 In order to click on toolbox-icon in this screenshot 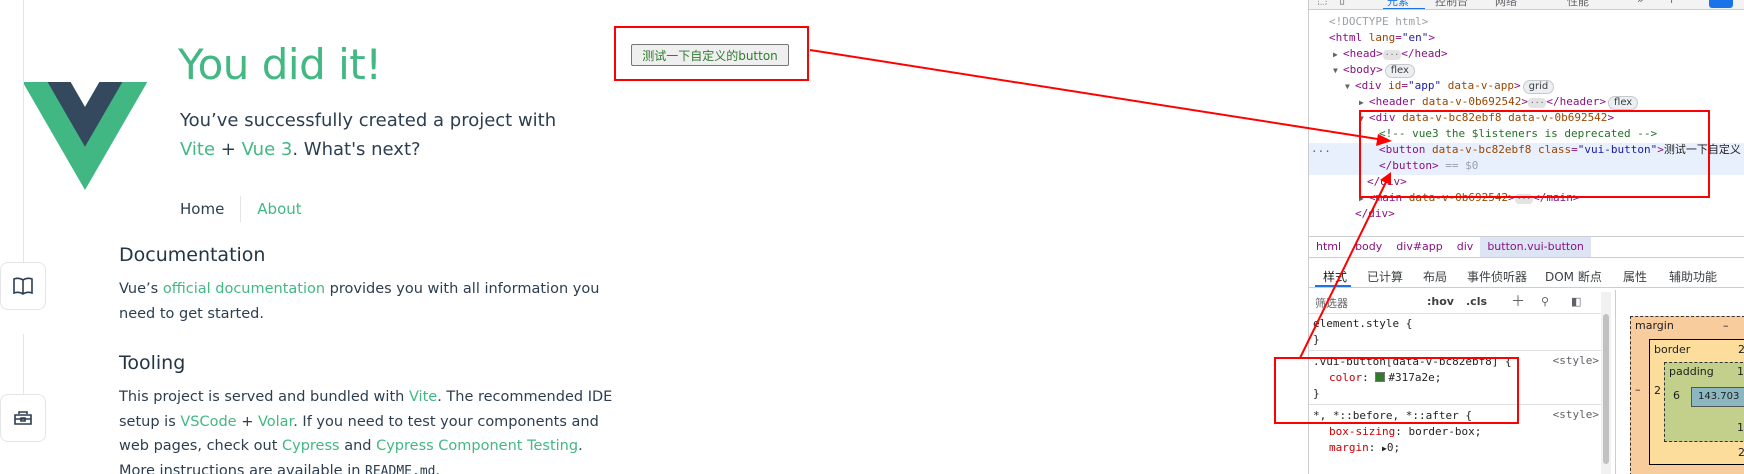, I will do `click(23, 418)`.